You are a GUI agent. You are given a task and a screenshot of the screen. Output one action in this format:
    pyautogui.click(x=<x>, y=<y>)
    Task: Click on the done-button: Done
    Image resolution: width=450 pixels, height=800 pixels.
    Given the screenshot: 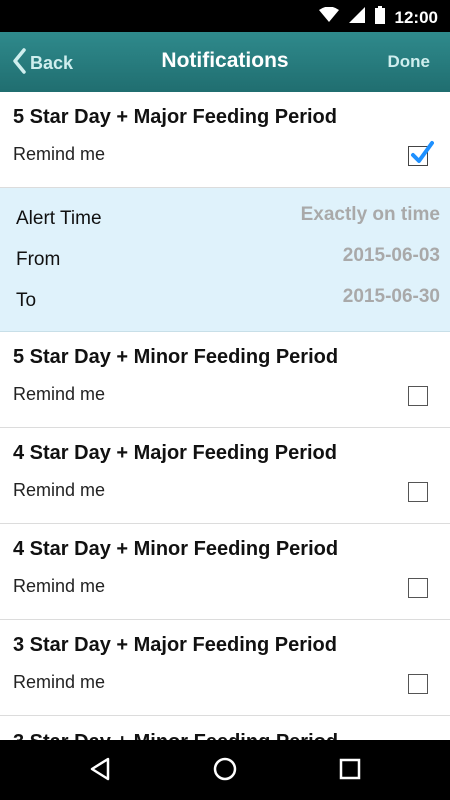 What is the action you would take?
    pyautogui.click(x=409, y=62)
    